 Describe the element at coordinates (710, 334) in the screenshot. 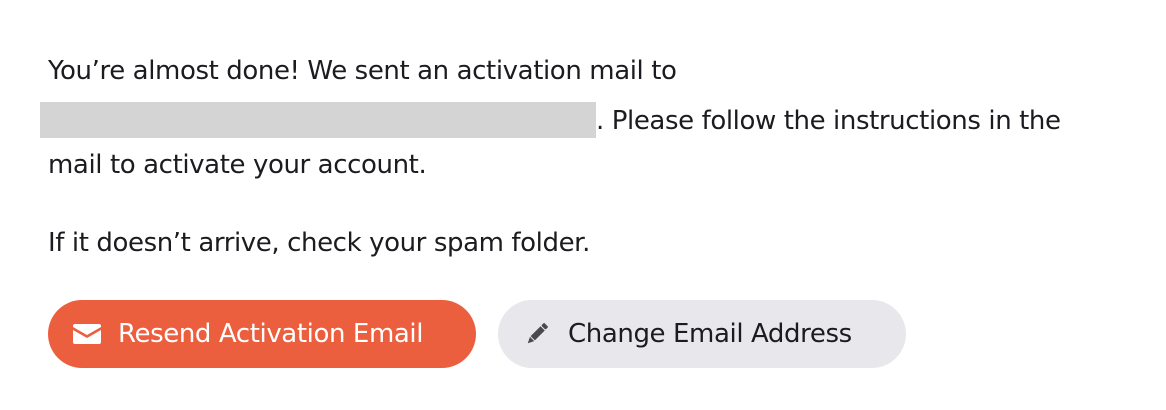

I see `change-email-address-label: Change Email Address` at that location.